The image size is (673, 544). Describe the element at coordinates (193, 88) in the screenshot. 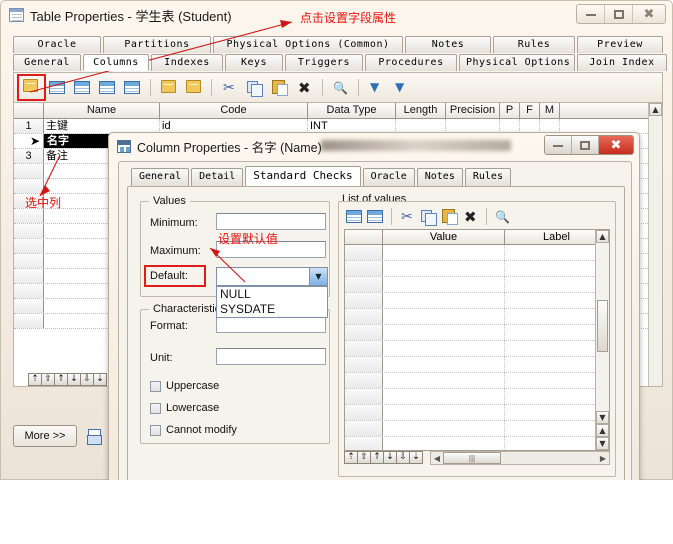

I see `paste-list-icon` at that location.